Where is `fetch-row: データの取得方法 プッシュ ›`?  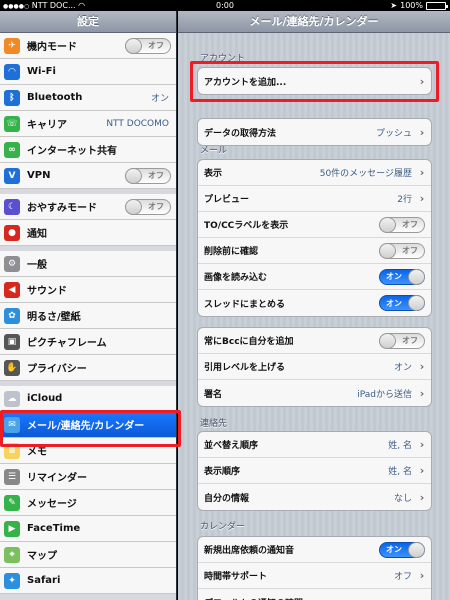
fetch-row: データの取得方法 プッシュ › is located at coordinates (314, 132).